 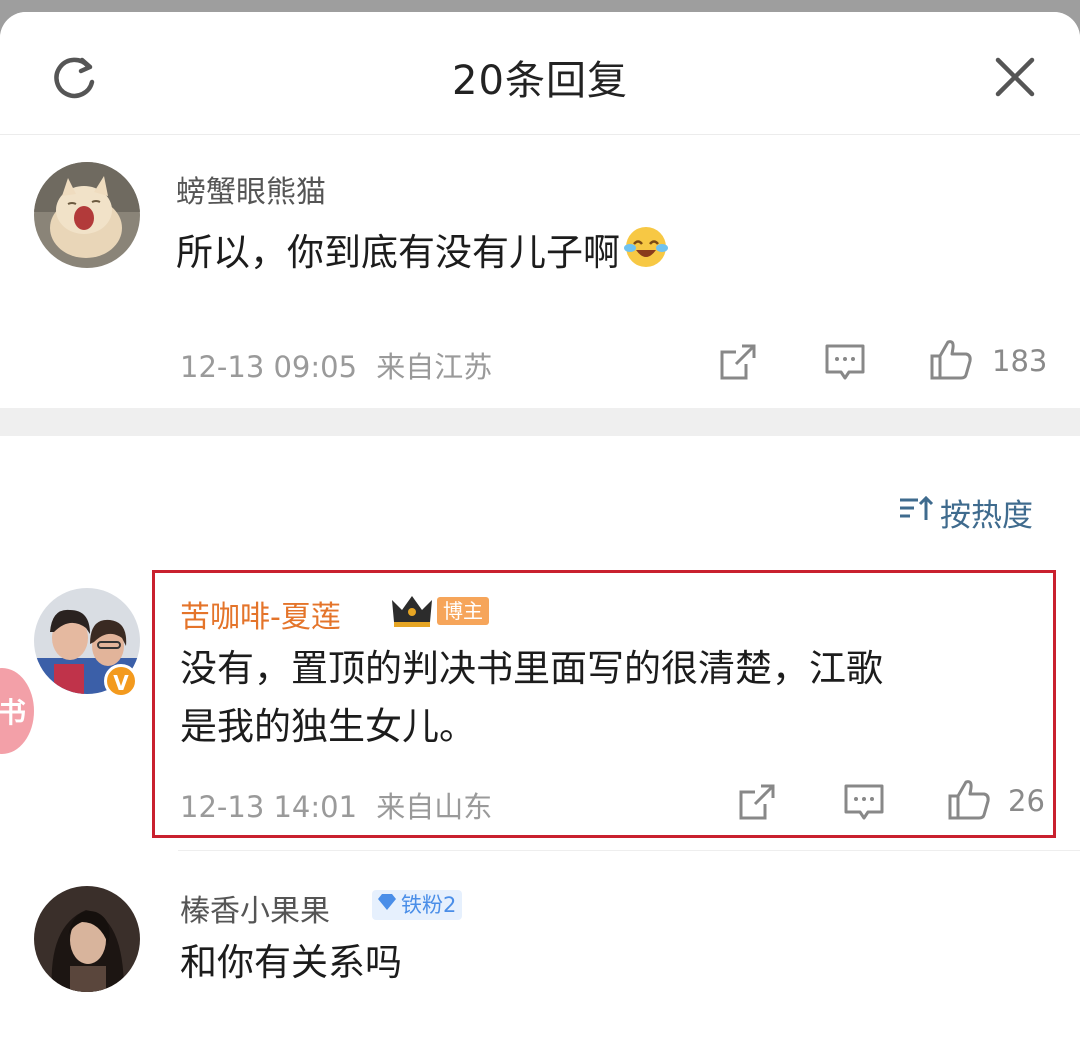 I want to click on page-title: 20条回复, so click(x=540, y=81).